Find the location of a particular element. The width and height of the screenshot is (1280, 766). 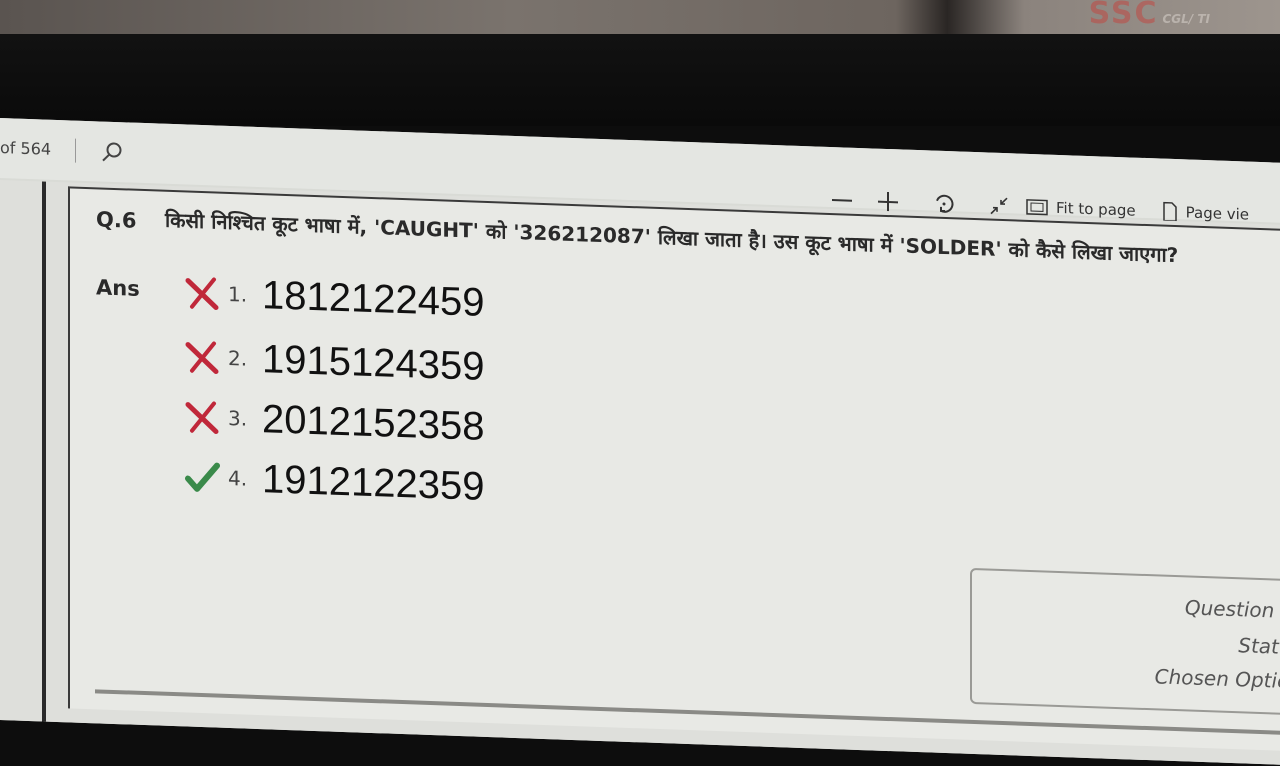

checkmark-icon is located at coordinates (202, 476).